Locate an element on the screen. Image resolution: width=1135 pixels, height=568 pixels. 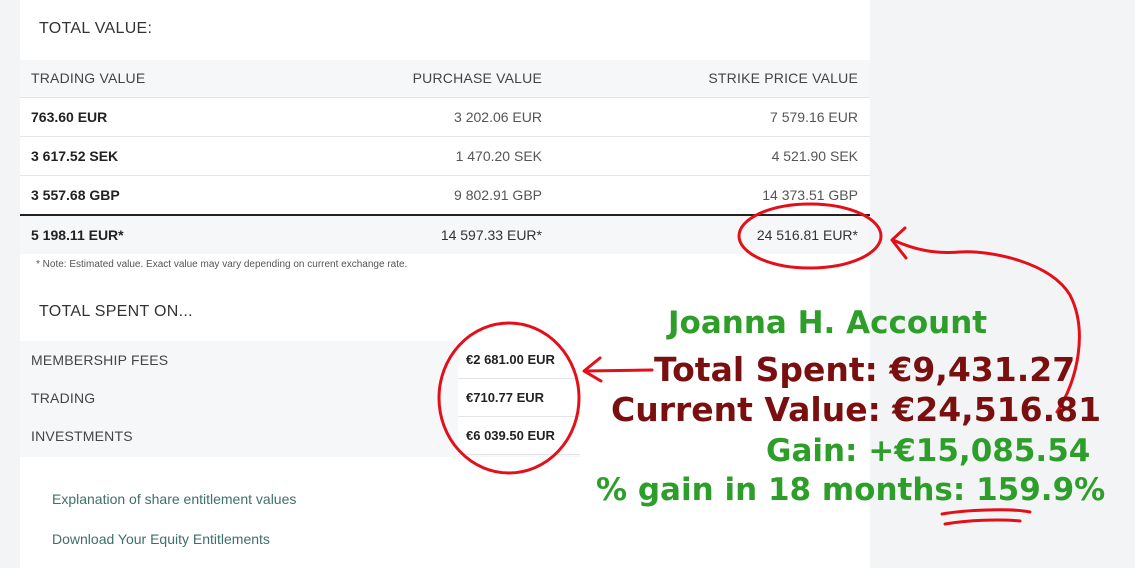
trading-value-cell: 763.60 EUR is located at coordinates (69, 117).